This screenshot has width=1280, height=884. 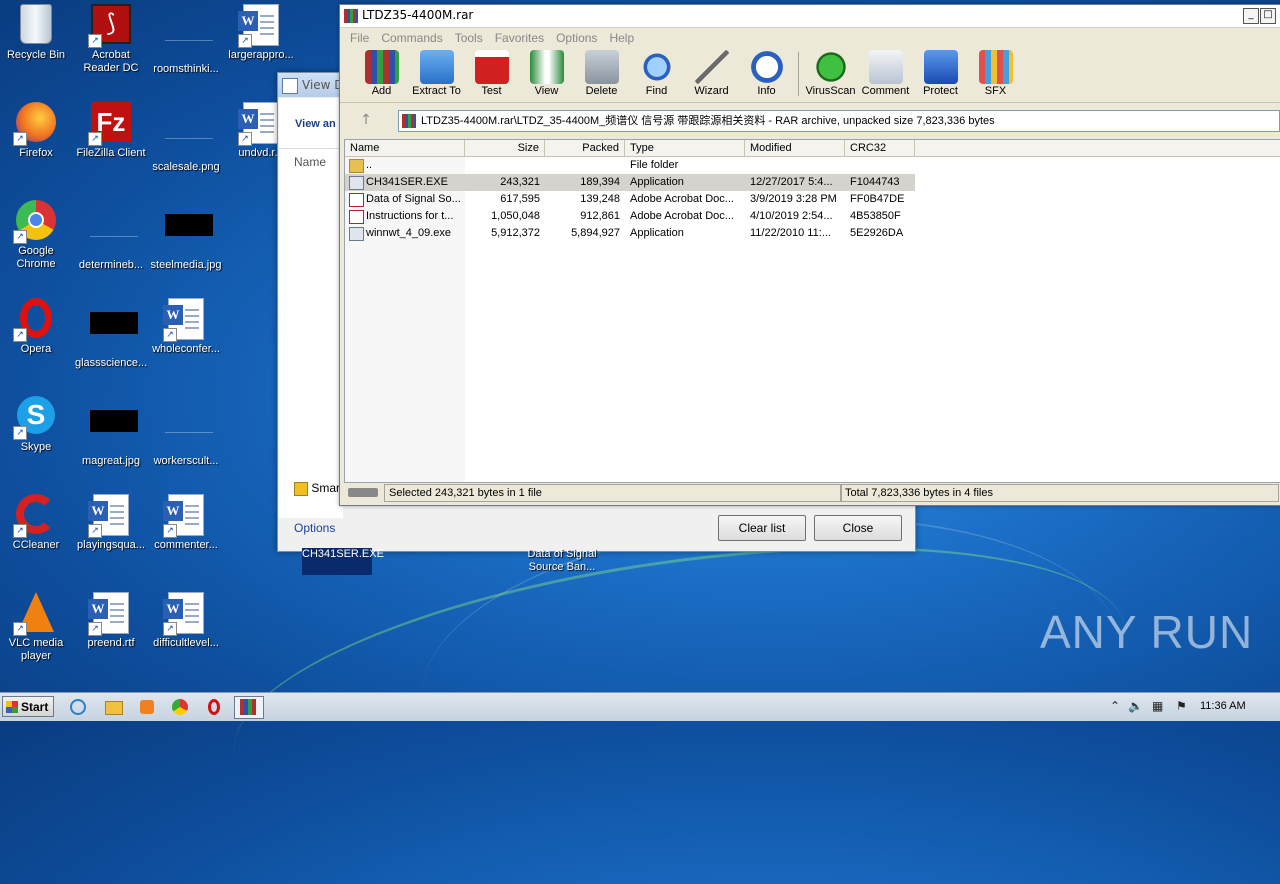 What do you see at coordinates (36, 627) in the screenshot?
I see `desktop-icon: ↗ VLC media player` at bounding box center [36, 627].